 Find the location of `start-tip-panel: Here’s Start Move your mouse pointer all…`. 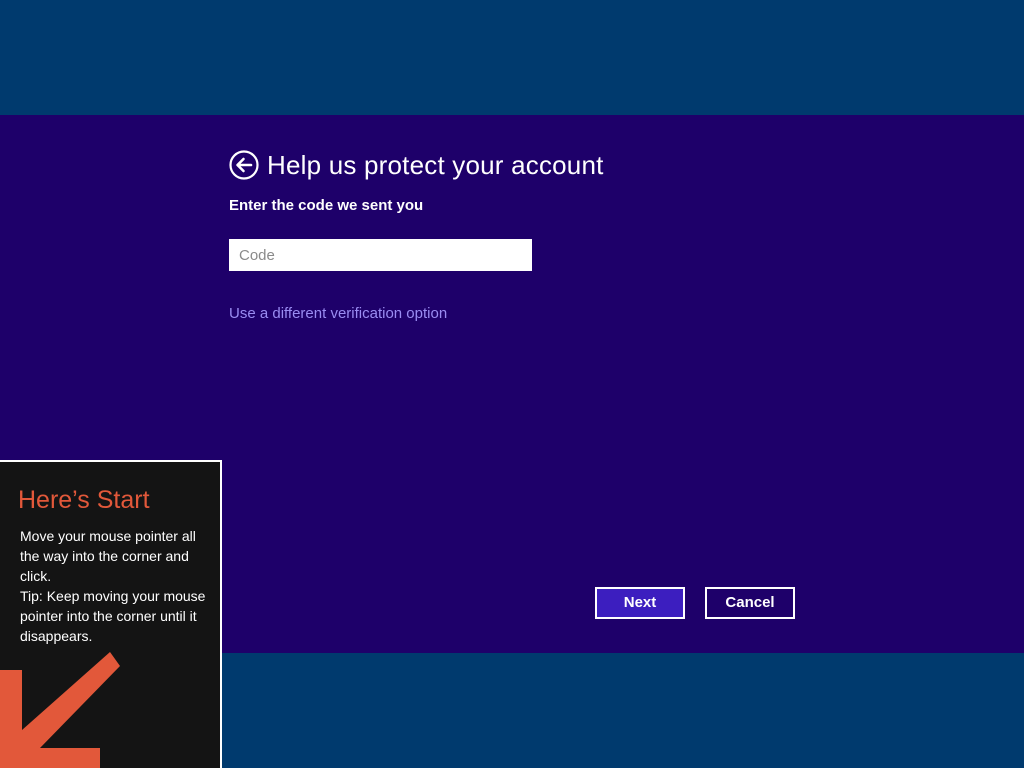

start-tip-panel: Here’s Start Move your mouse pointer all… is located at coordinates (111, 614).